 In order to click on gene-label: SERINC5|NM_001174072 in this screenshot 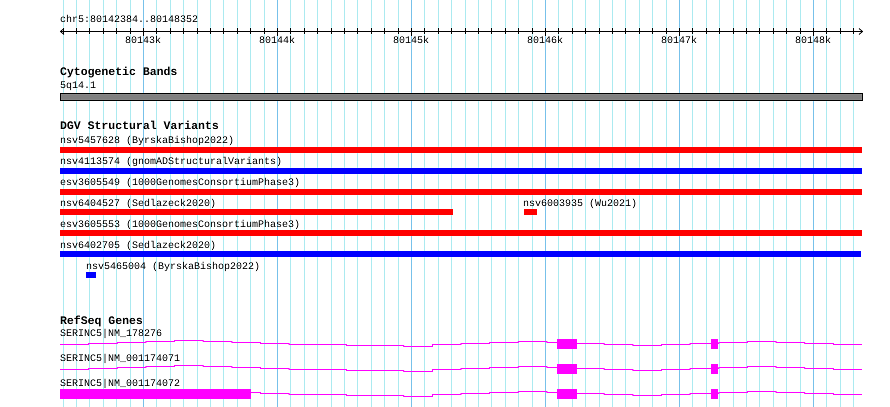, I will do `click(120, 384)`.